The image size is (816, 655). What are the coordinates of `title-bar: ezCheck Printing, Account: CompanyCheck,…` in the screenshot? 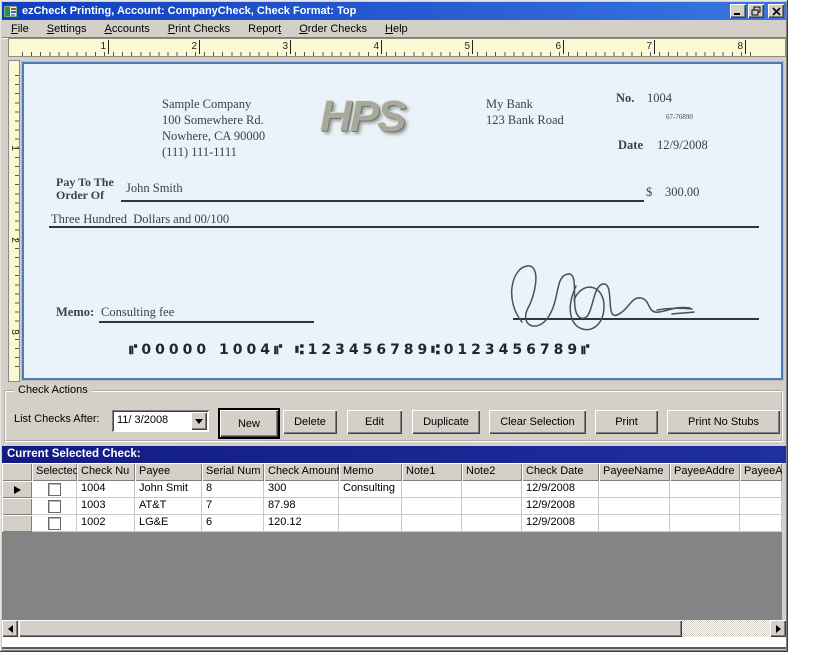 It's located at (394, 11).